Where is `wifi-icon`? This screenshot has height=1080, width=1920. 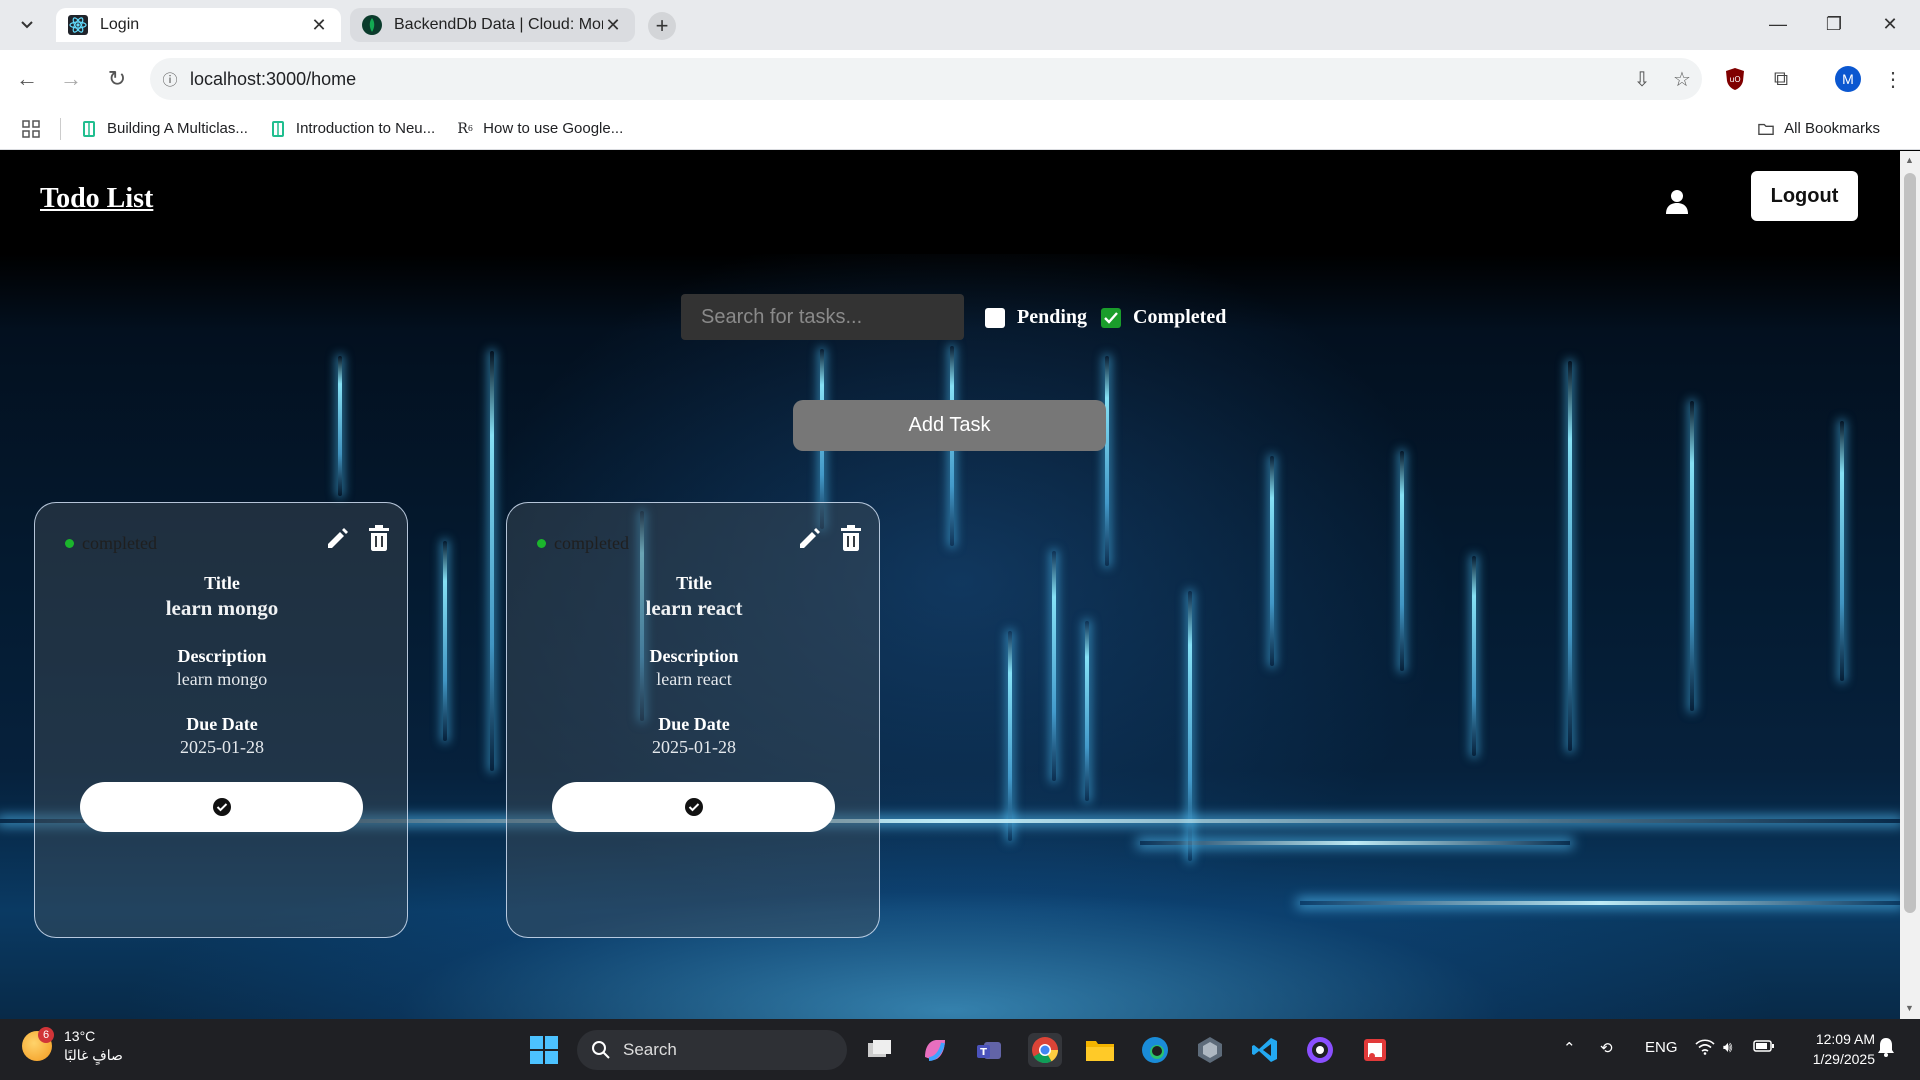 wifi-icon is located at coordinates (1705, 1049).